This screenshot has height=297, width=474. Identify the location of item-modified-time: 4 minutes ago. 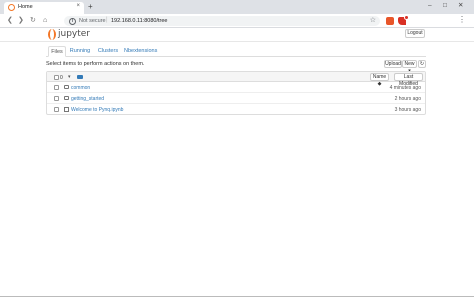
(405, 87).